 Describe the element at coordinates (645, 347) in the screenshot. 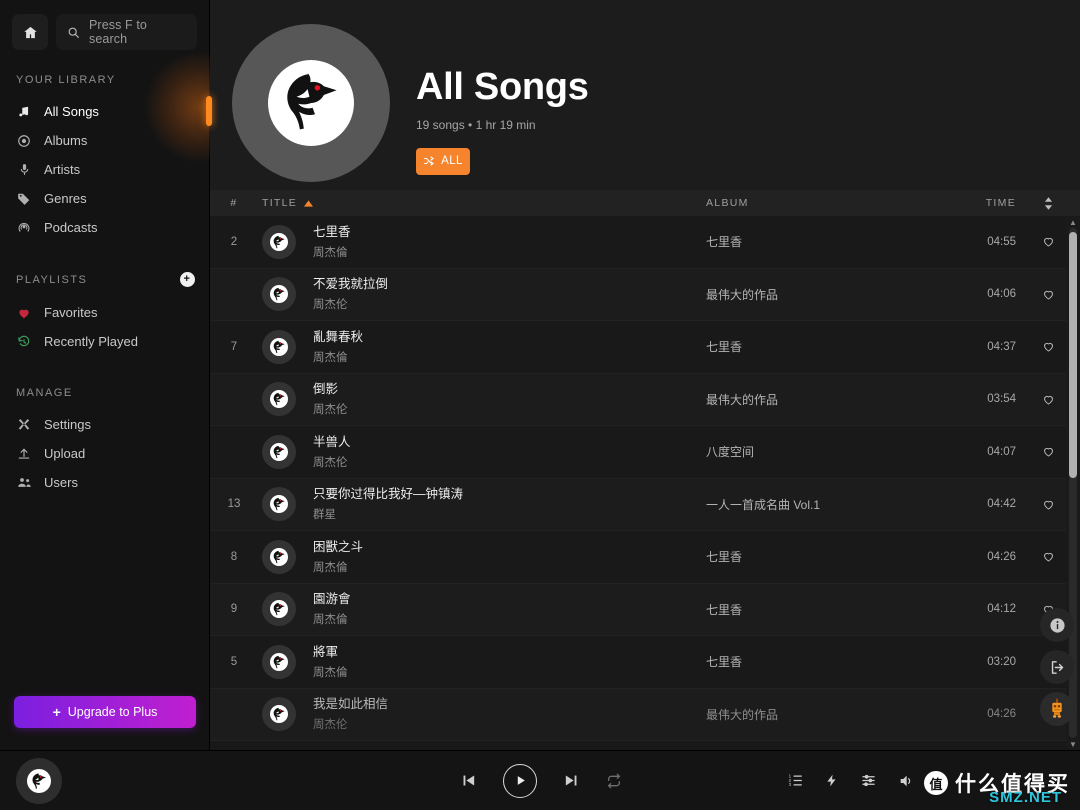

I see `table-row: 7 亂舞春秋 周杰倫 七里香 04:37` at that location.